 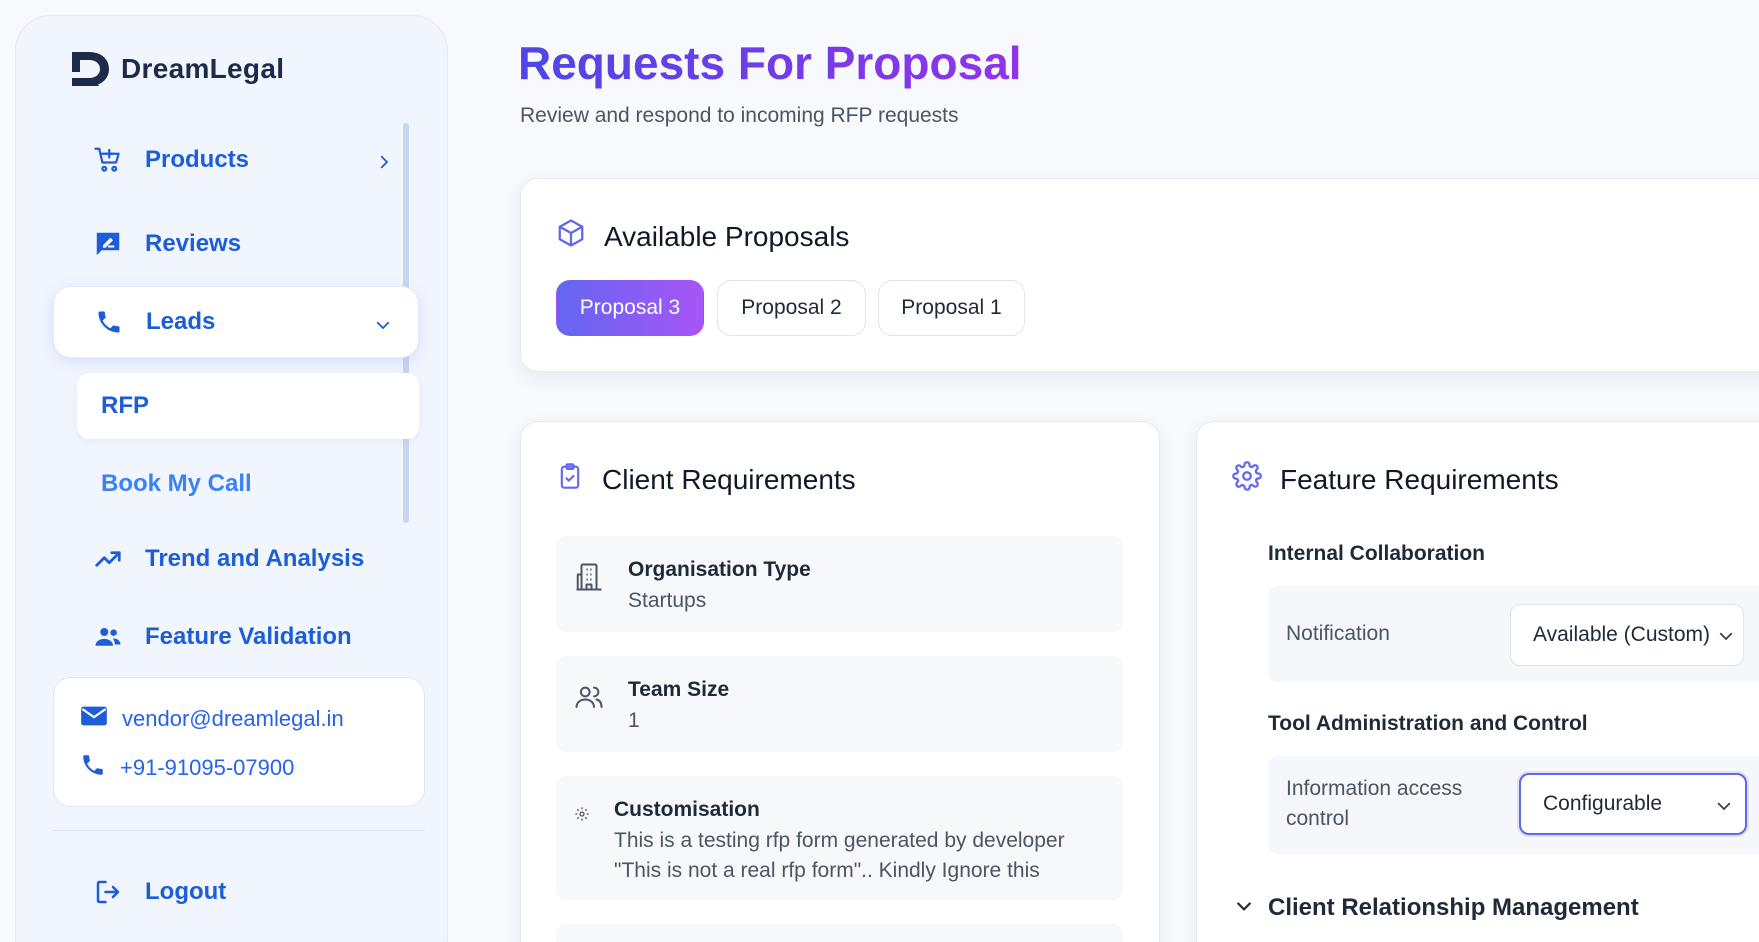 What do you see at coordinates (1453, 907) in the screenshot?
I see `section-client-relationship-title: Client Relationship Management` at bounding box center [1453, 907].